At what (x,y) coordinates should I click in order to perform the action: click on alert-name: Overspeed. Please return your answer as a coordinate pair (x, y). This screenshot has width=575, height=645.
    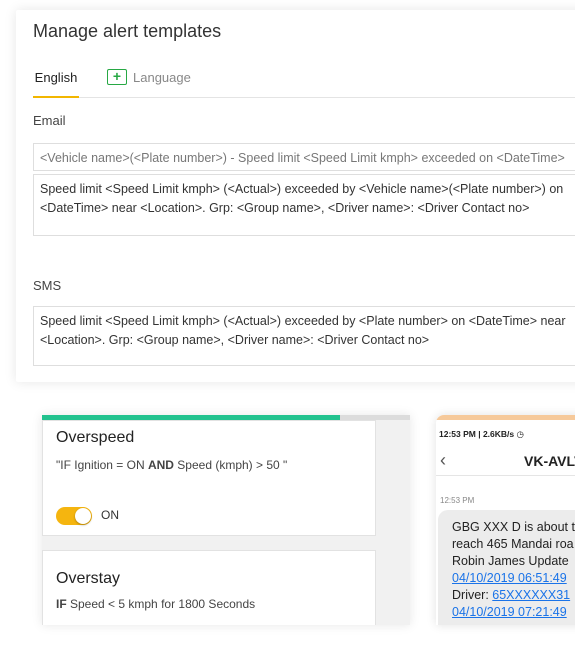
    Looking at the image, I should click on (95, 437).